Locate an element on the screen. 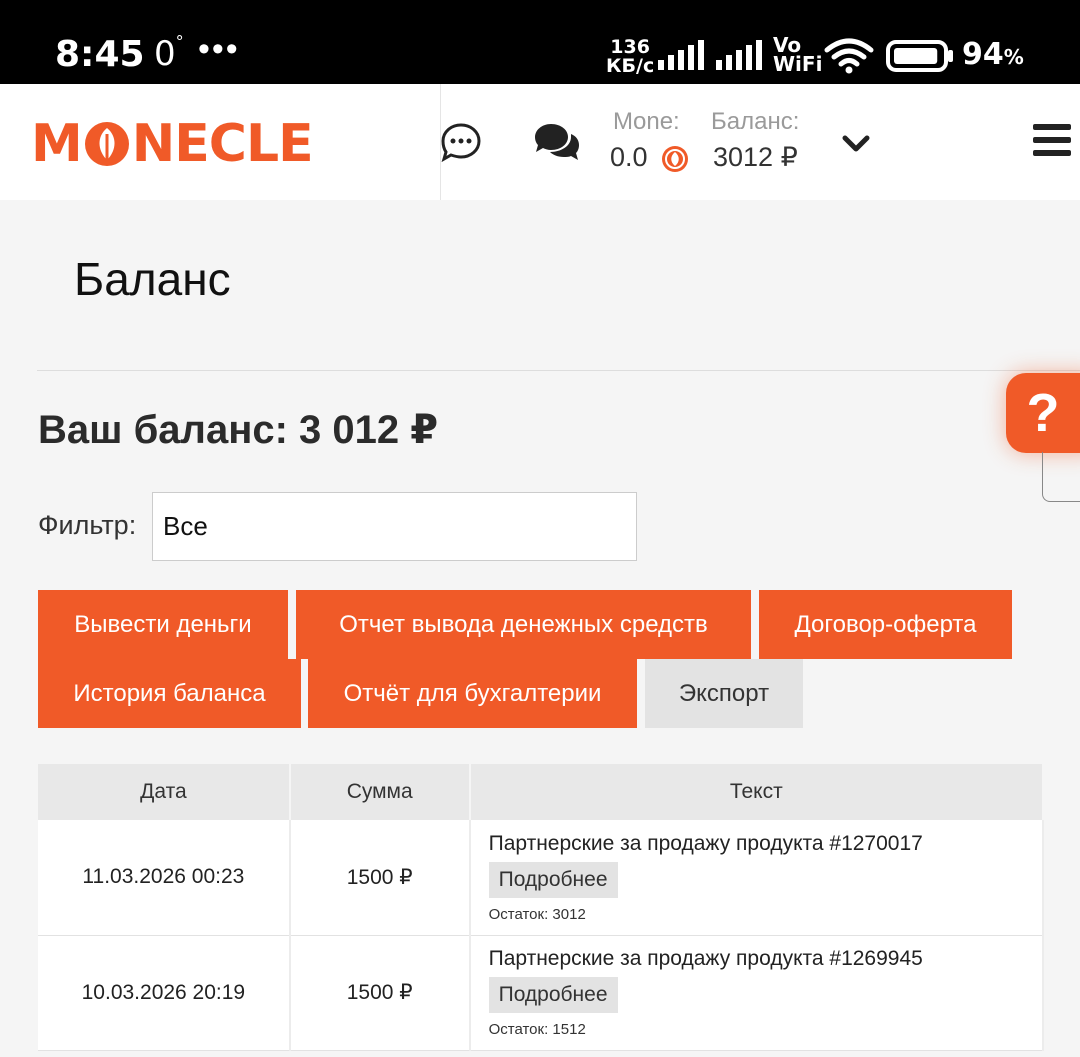  divider is located at coordinates (558, 370).